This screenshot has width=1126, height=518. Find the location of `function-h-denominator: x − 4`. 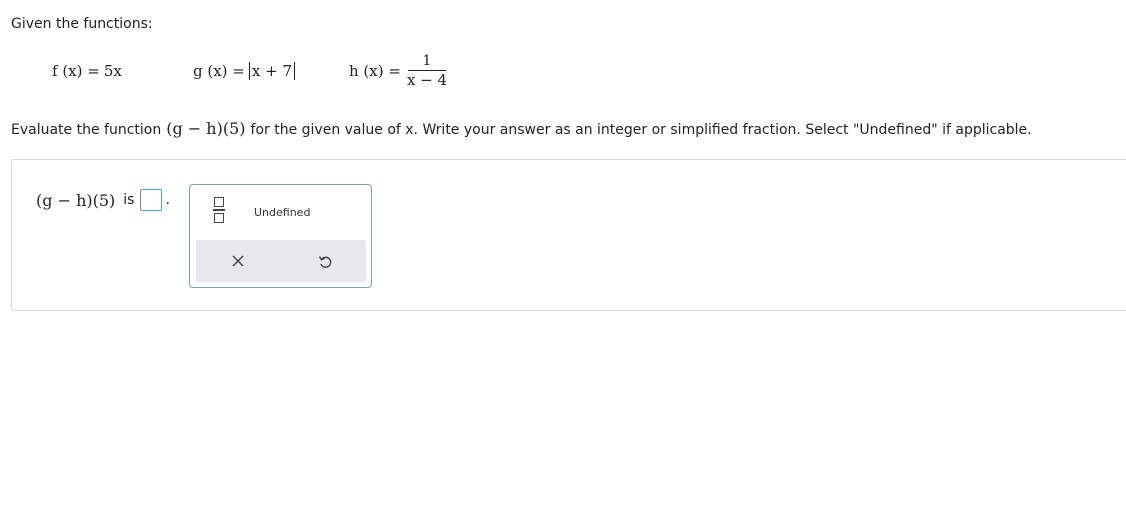

function-h-denominator: x − 4 is located at coordinates (427, 80).